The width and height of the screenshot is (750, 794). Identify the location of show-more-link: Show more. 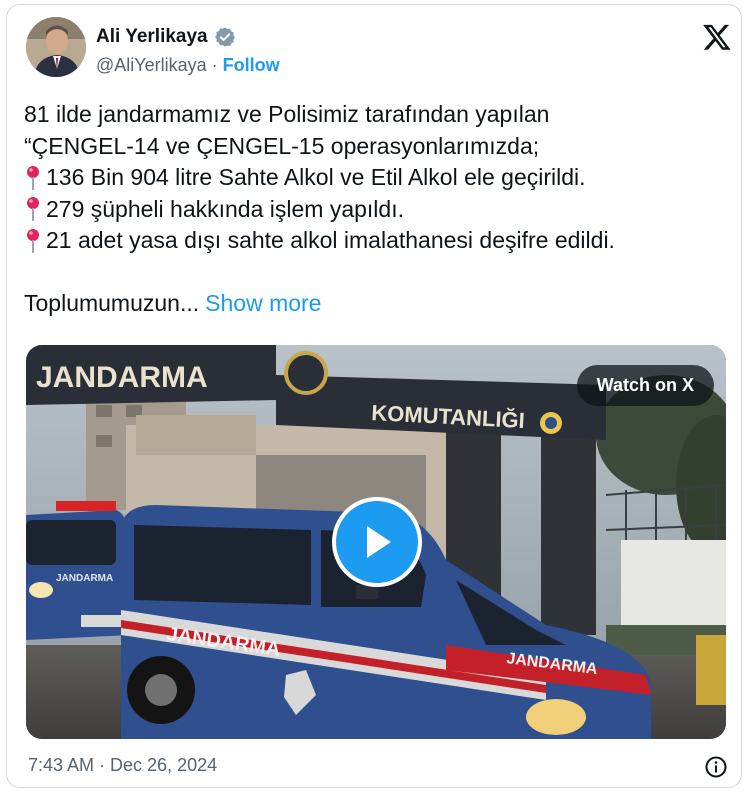
(263, 304).